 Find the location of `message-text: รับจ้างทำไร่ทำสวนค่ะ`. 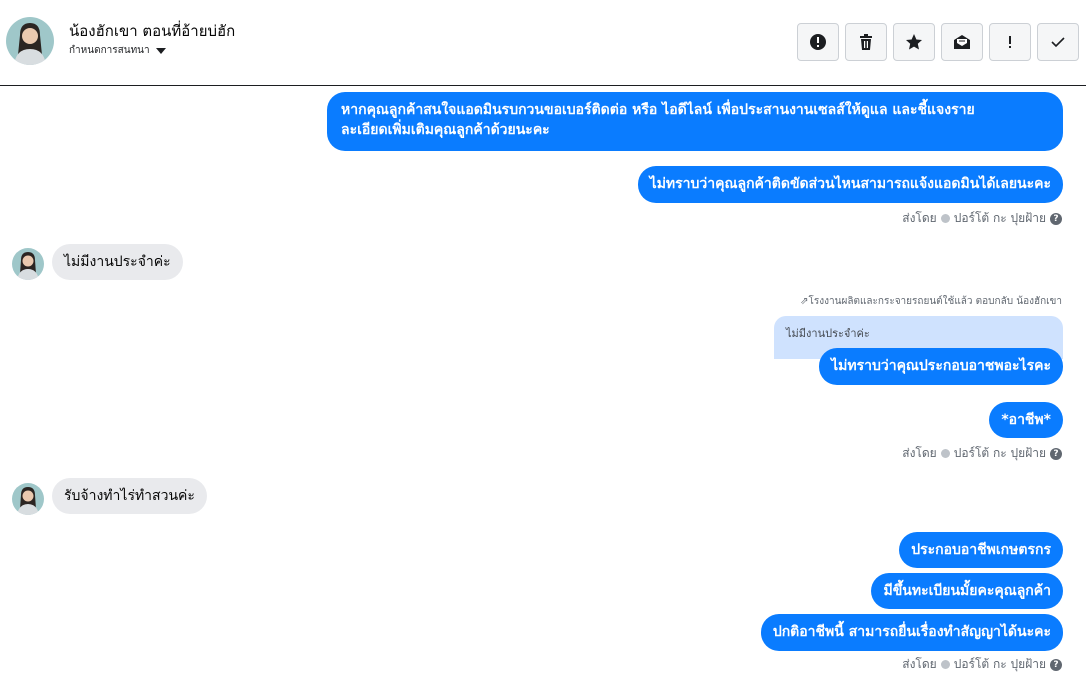

message-text: รับจ้างทำไร่ทำสวนค่ะ is located at coordinates (129, 496).